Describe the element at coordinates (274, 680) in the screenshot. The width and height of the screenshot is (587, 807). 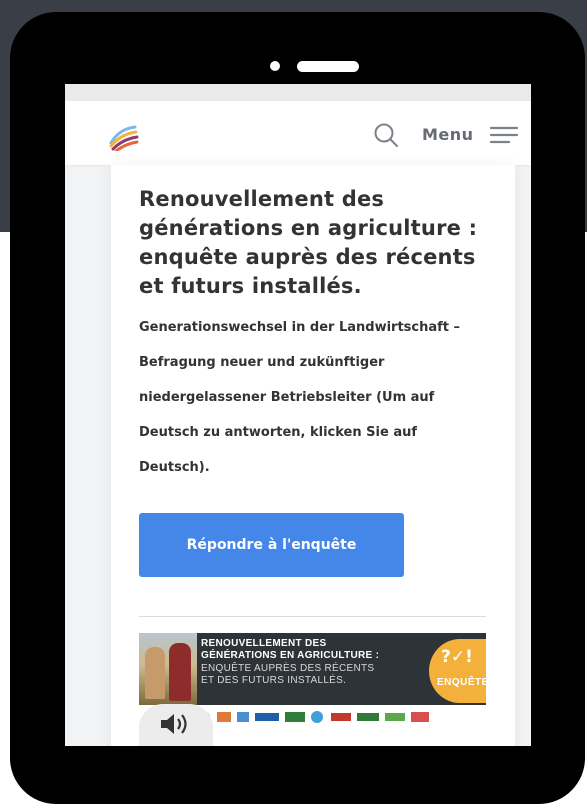
I see `banner-line: ET DES FUTURS INSTALLÉS.` at that location.